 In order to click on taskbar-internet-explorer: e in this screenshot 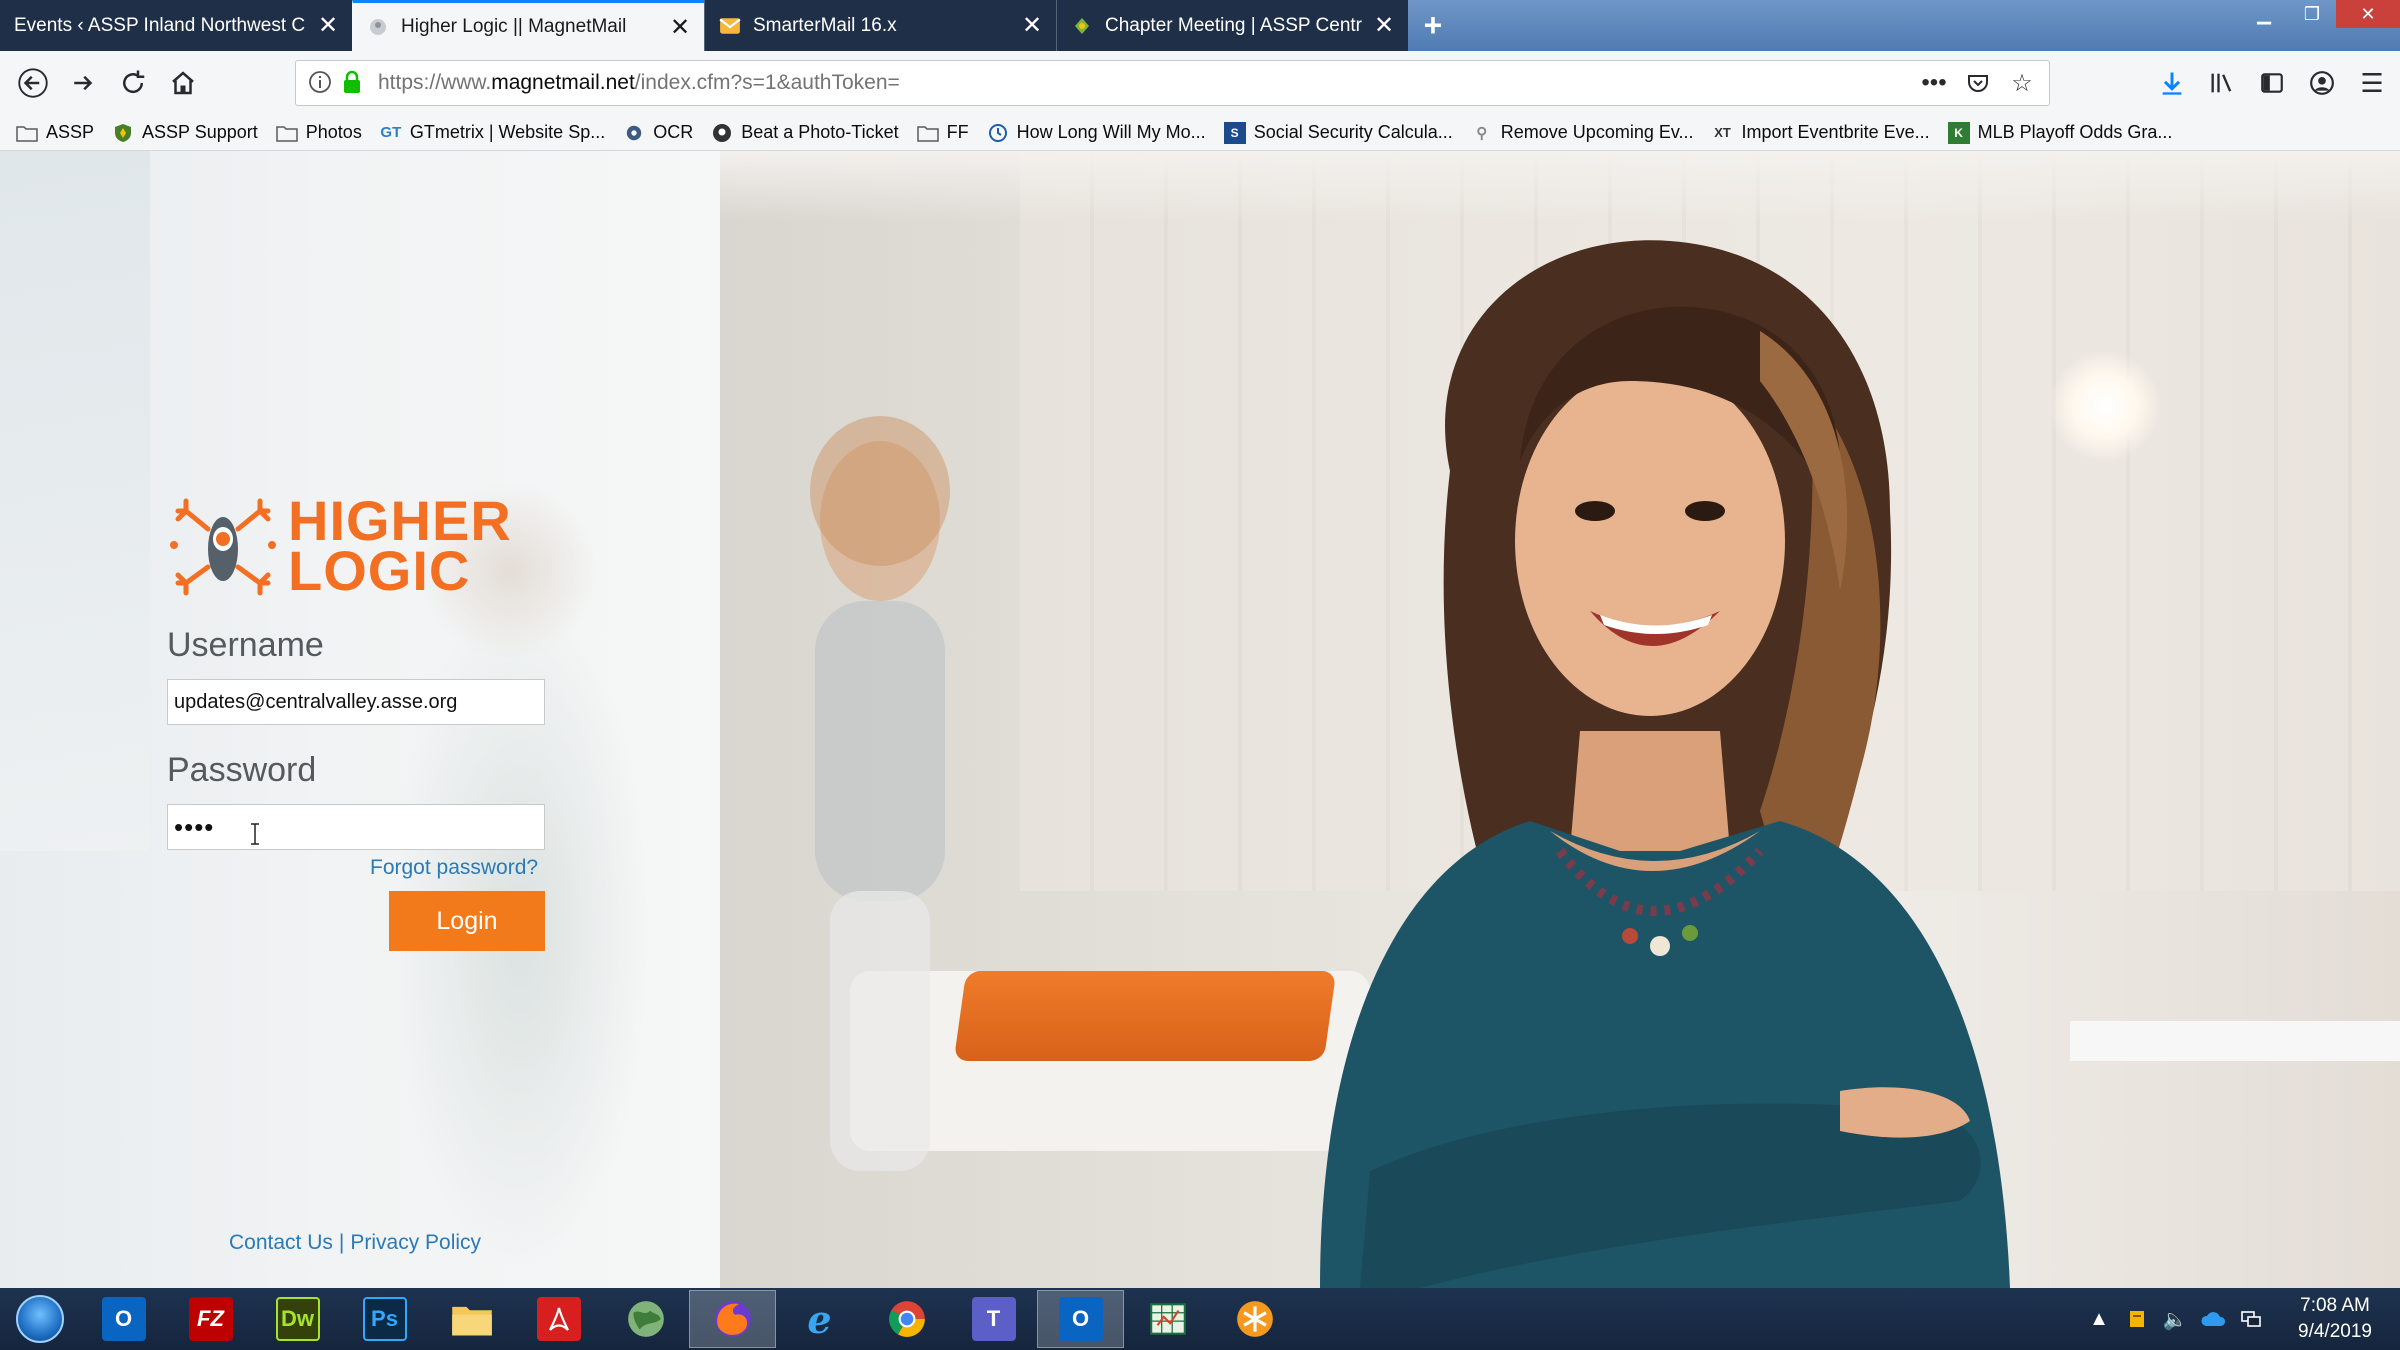, I will do `click(819, 1319)`.